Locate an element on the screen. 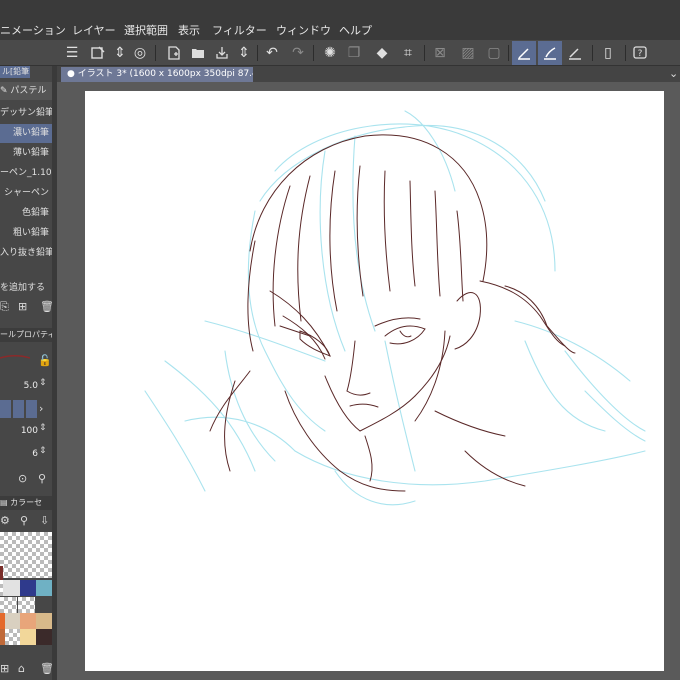  menu-bar: ニメーション レイヤー 選択範囲 表示 フィルター ウィンドウ ヘルプ is located at coordinates (340, 20).